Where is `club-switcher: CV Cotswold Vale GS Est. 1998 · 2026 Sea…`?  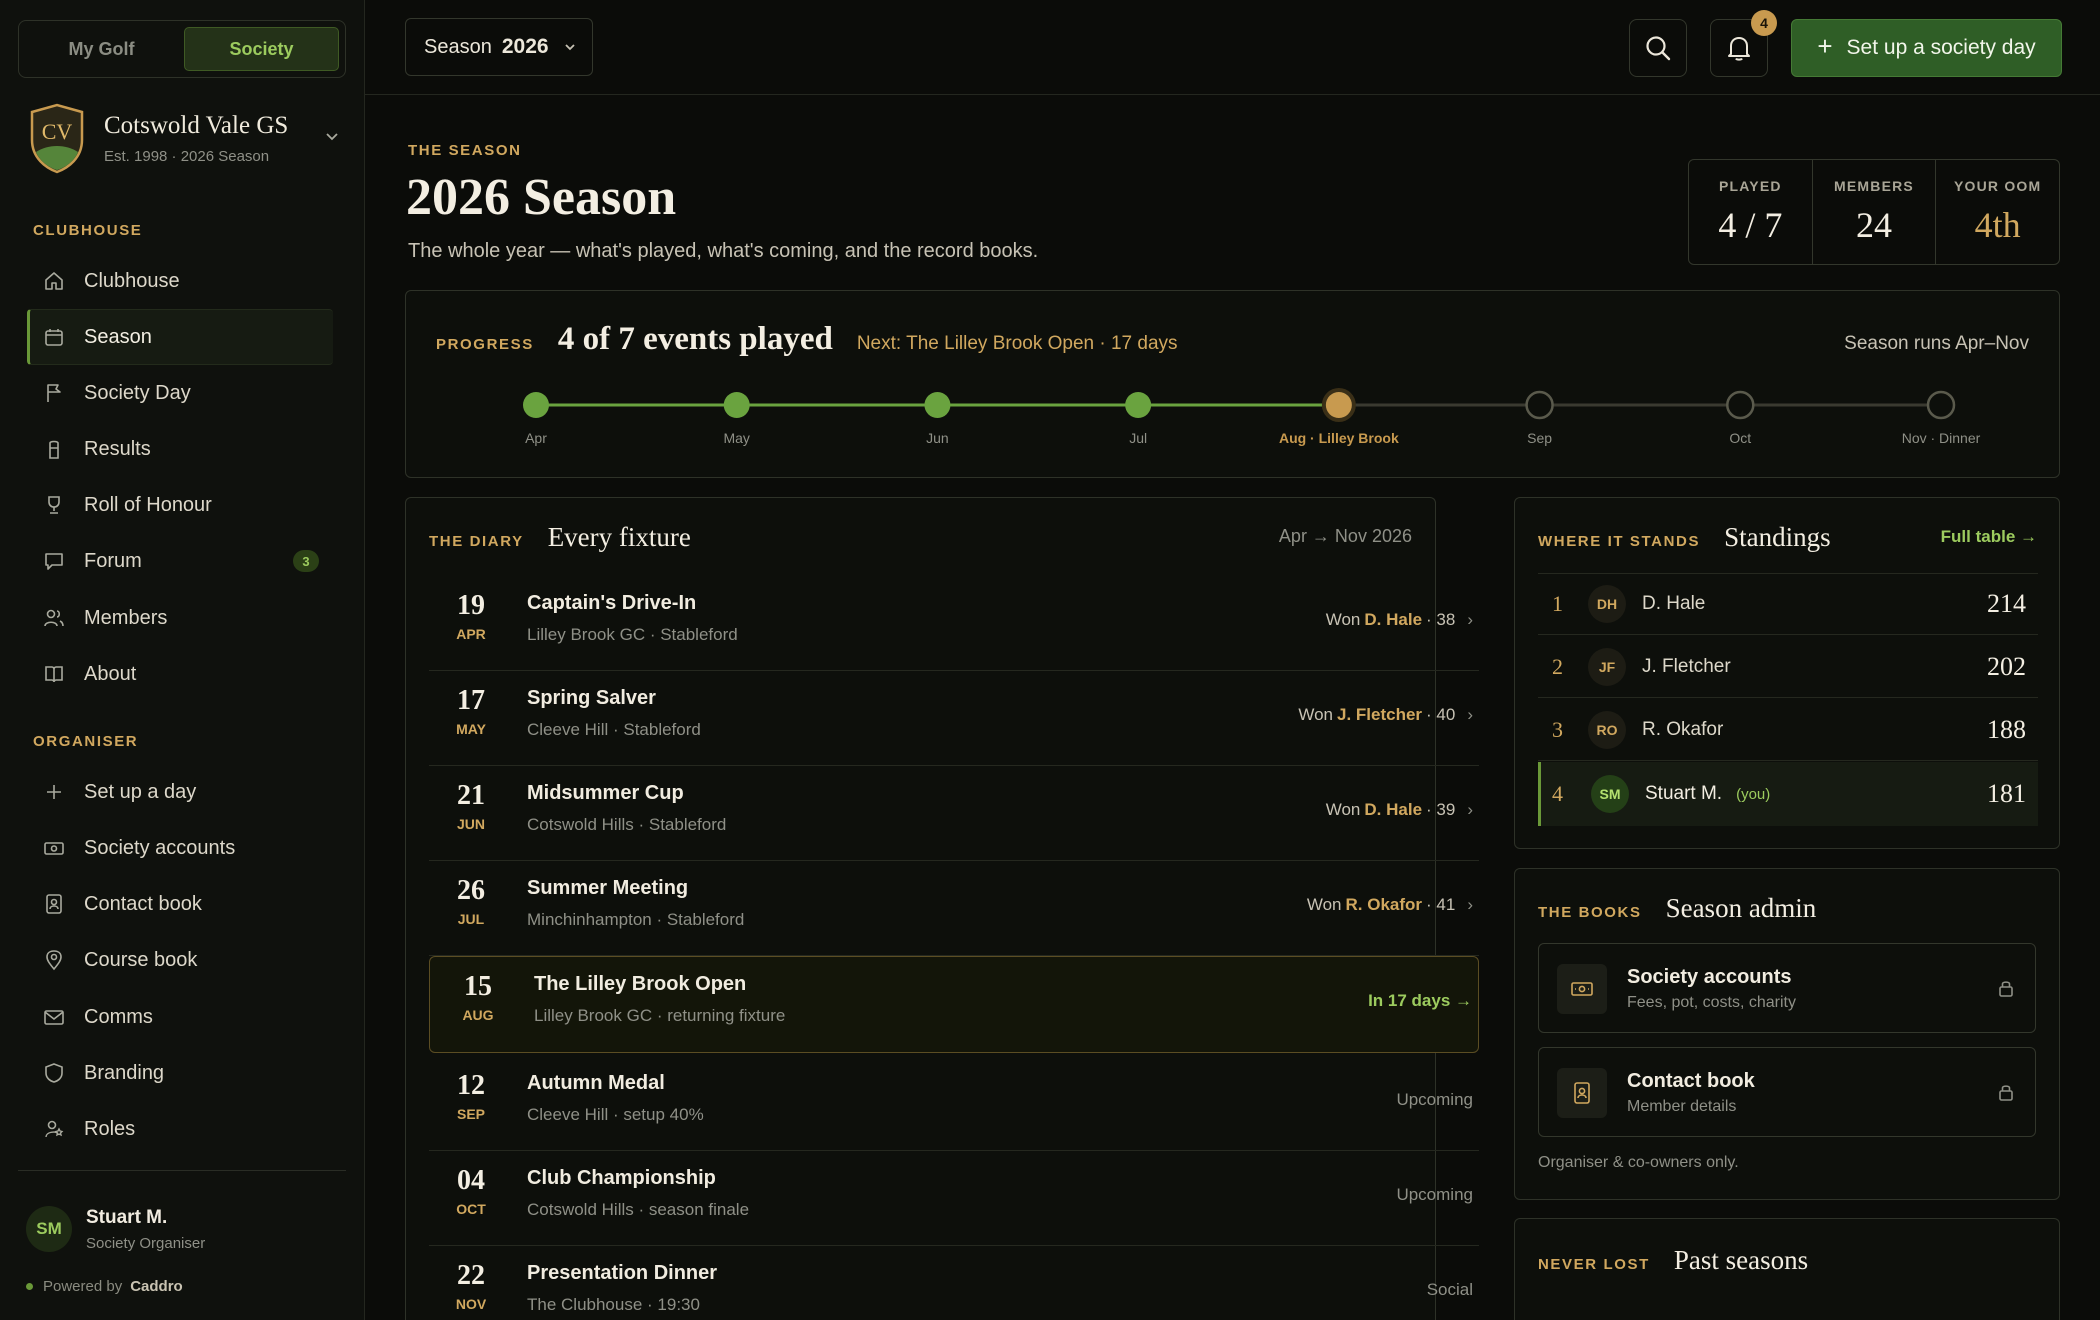 club-switcher: CV Cotswold Vale GS Est. 1998 · 2026 Sea… is located at coordinates (184, 138).